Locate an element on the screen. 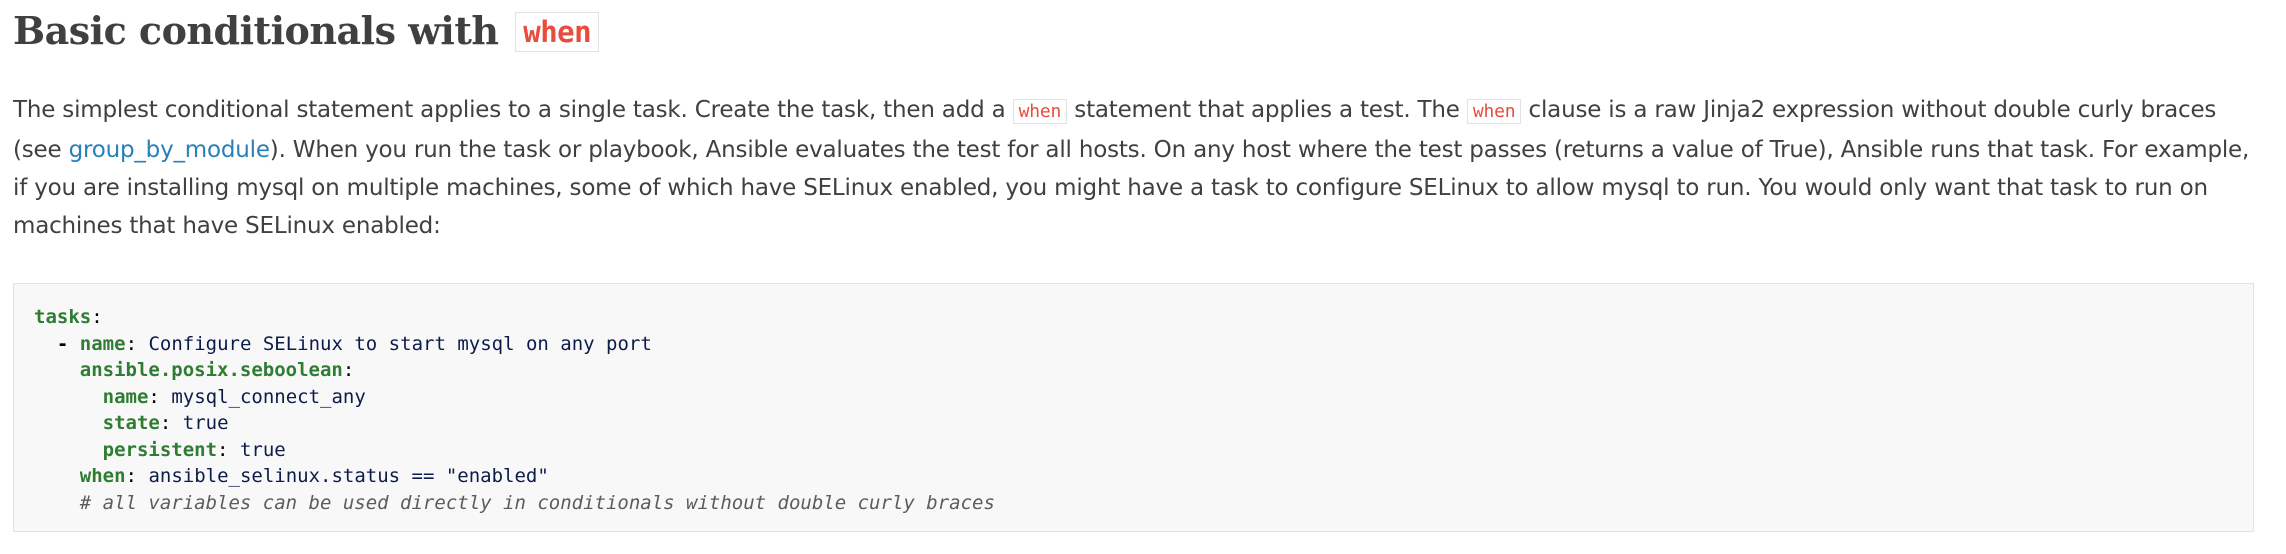 The width and height of the screenshot is (2286, 554). code-value: ansible_selinux.status == "enabled" is located at coordinates (348, 476).